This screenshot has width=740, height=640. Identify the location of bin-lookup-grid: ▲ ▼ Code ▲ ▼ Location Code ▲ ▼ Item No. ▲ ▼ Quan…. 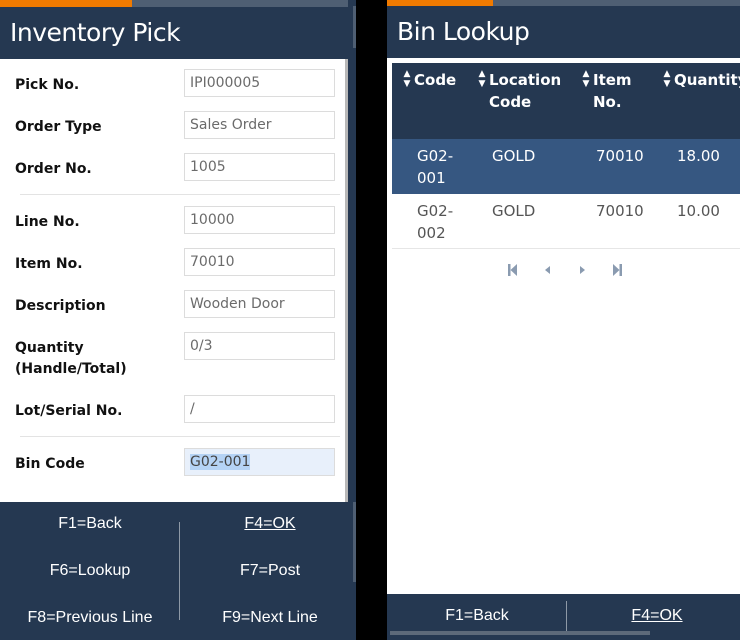
(566, 156).